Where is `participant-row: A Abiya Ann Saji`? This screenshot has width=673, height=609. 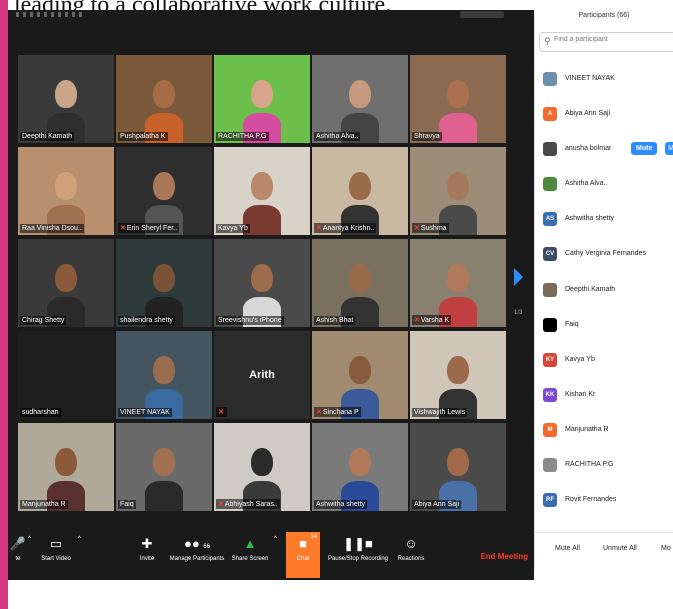
participant-row: A Abiya Ann Saji is located at coordinates (607, 118).